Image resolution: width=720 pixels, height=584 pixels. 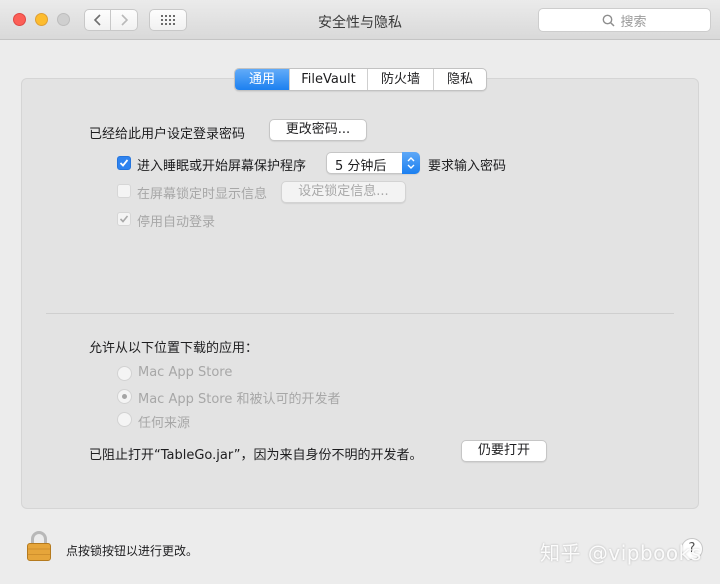 What do you see at coordinates (124, 373) in the screenshot?
I see `radio-mac-app-store` at bounding box center [124, 373].